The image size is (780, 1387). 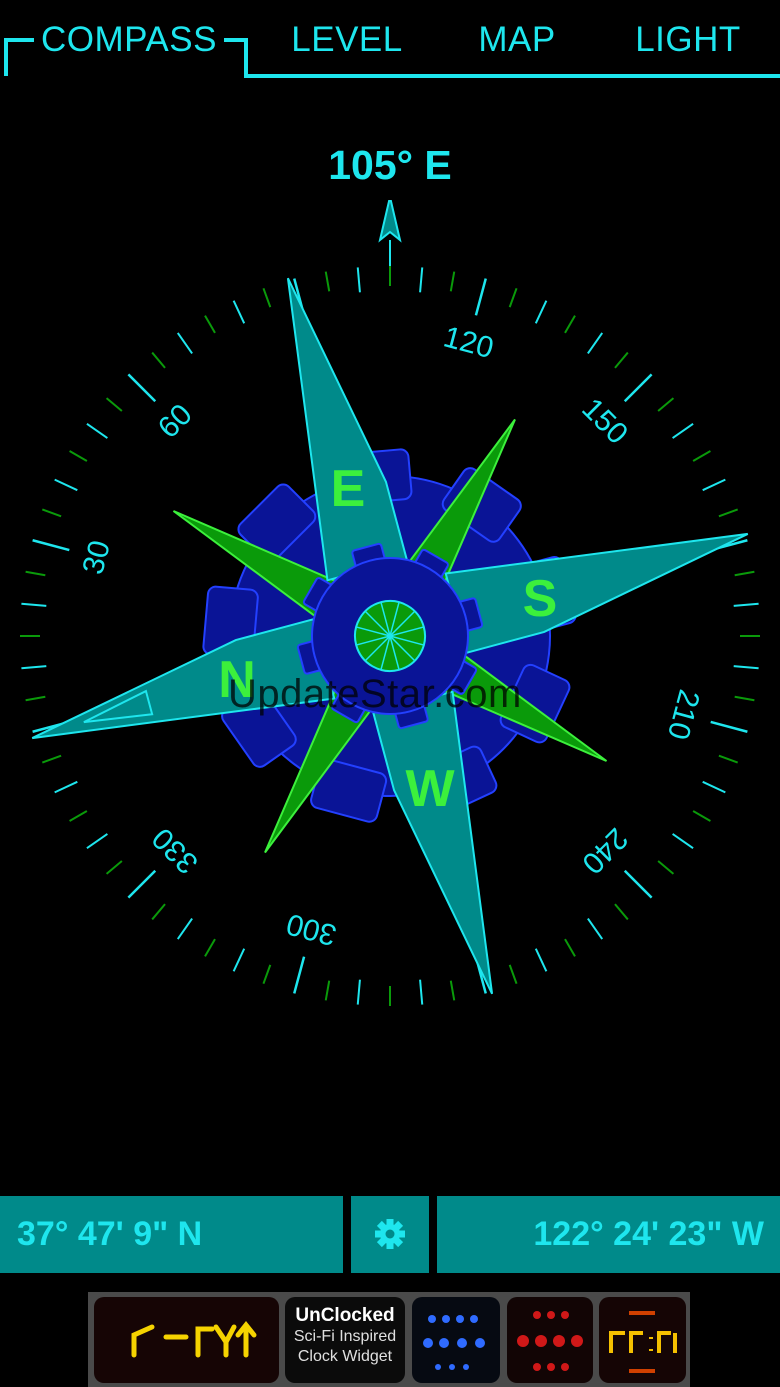 I want to click on latitude-readout: 37° 47' 9" N, so click(x=171, y=1234).